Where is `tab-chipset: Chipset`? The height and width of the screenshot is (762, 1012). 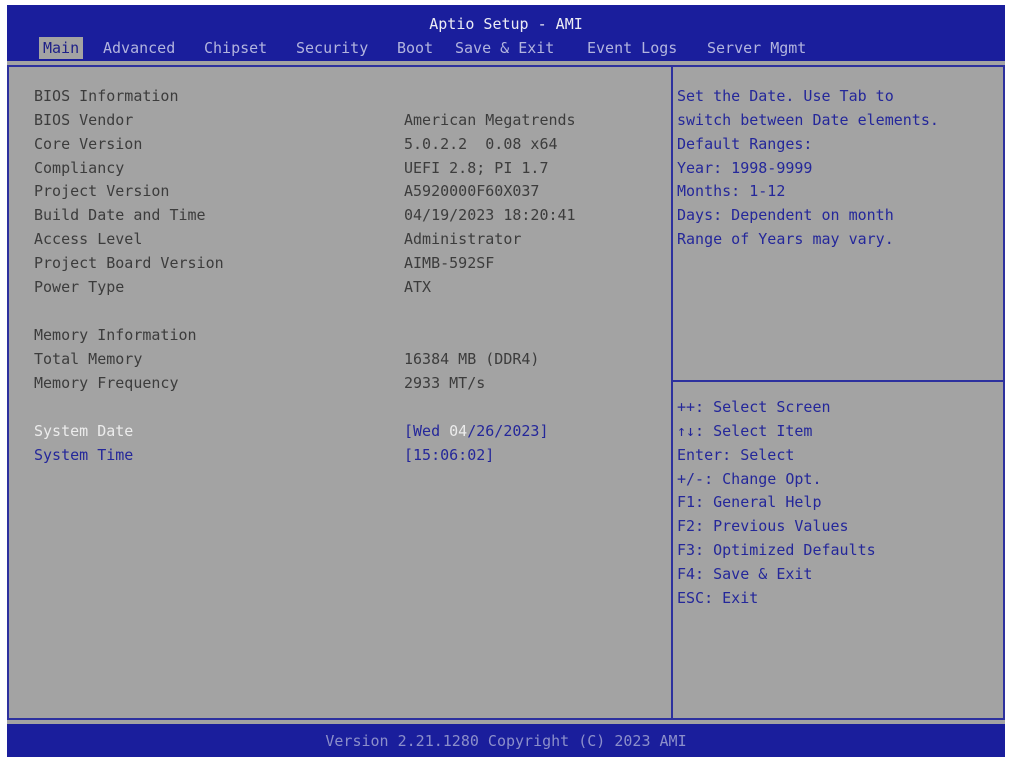 tab-chipset: Chipset is located at coordinates (235, 48).